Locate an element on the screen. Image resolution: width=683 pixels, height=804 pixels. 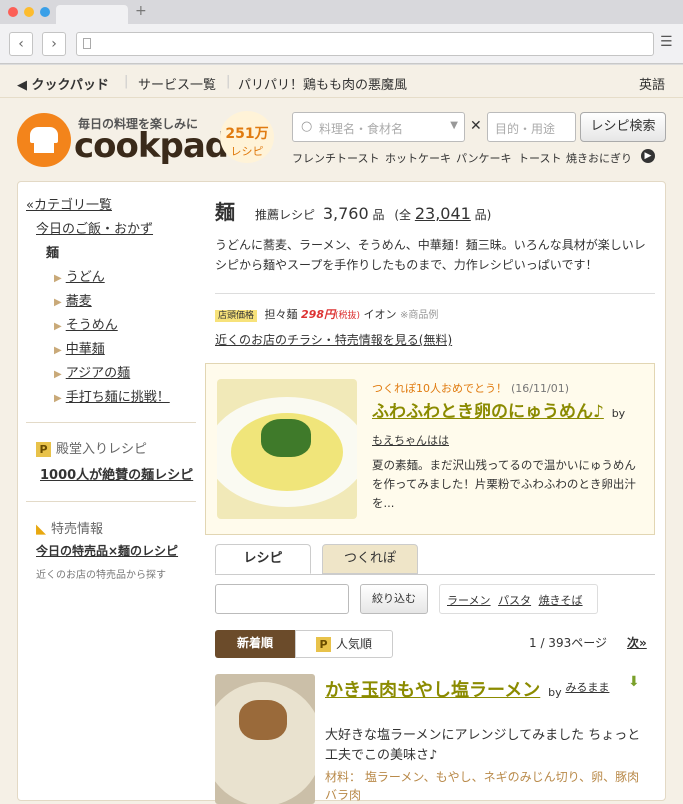
logo-wordmark: cookpad is located at coordinates (151, 146).